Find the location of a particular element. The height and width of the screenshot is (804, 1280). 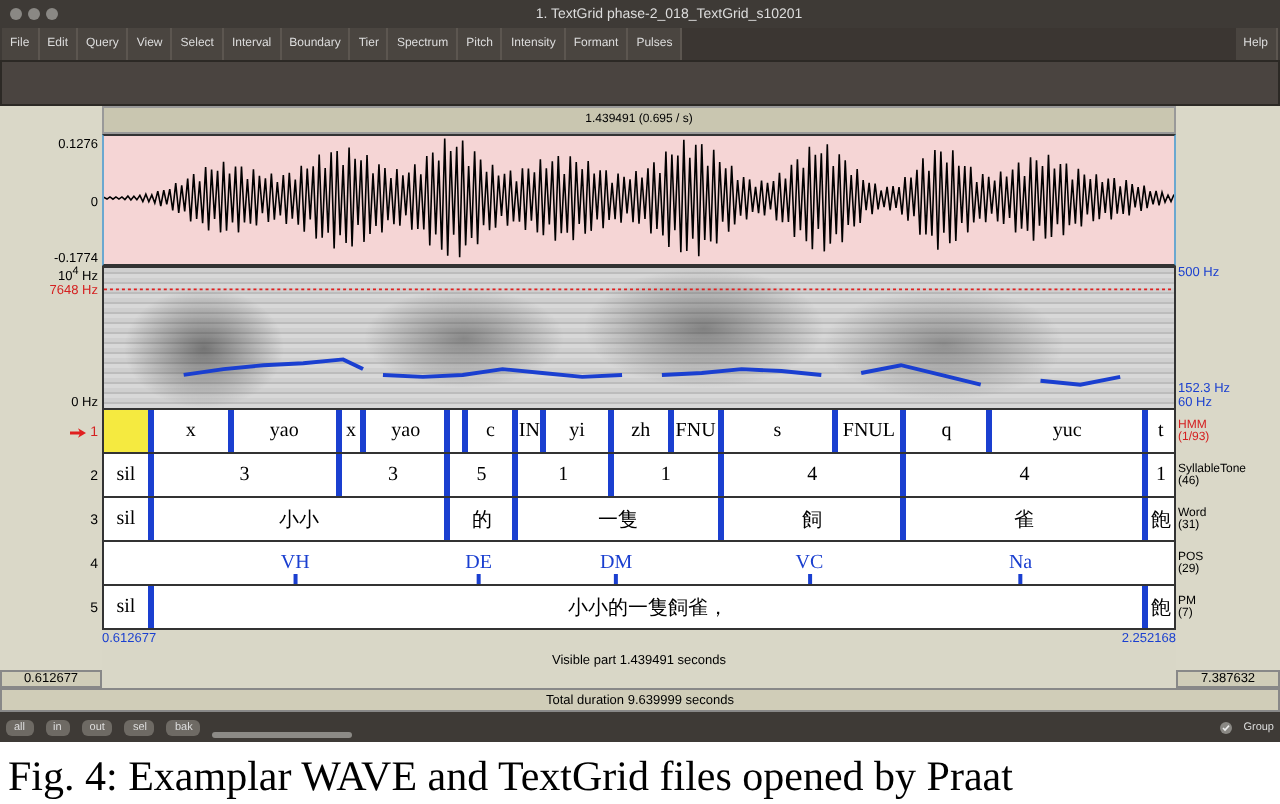

point-label: DM is located at coordinates (616, 563).